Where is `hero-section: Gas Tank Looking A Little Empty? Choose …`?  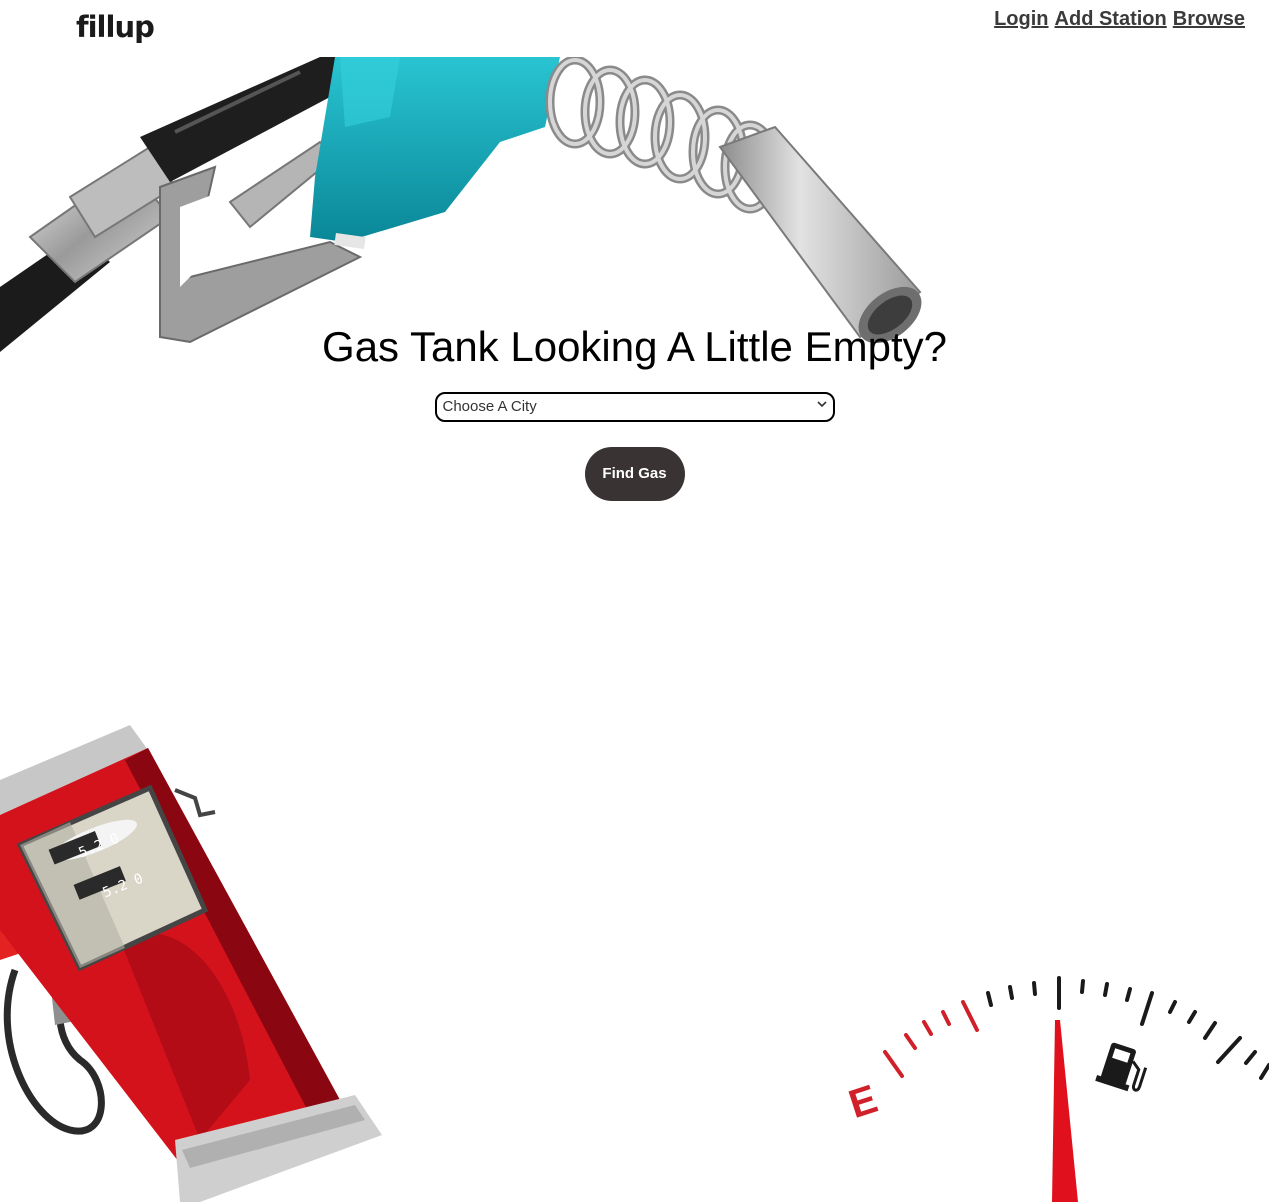
hero-section: Gas Tank Looking A Little Empty? Choose … is located at coordinates (634, 412).